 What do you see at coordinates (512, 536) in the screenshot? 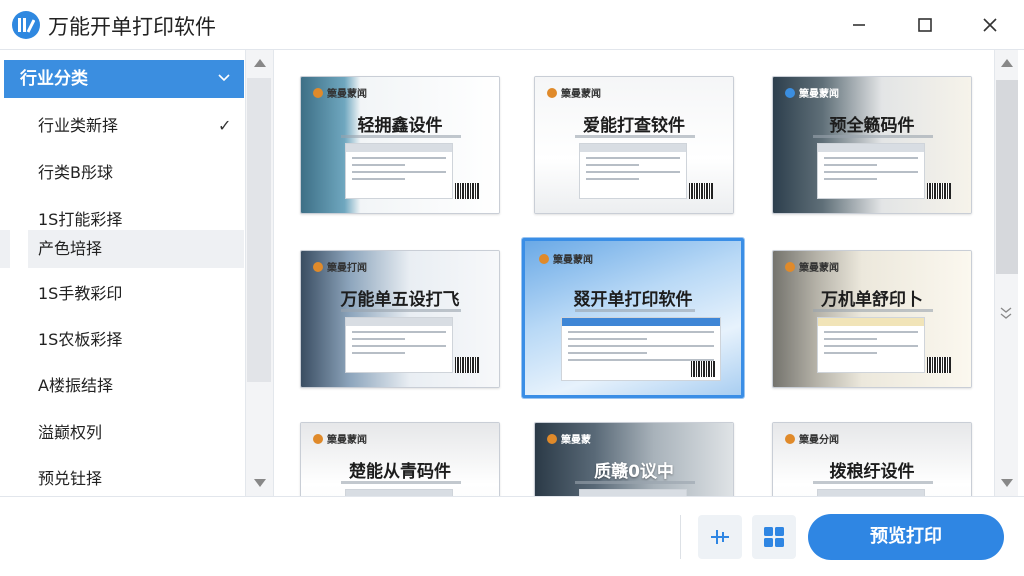
I see `bottom-toolbar: 预览打印` at bounding box center [512, 536].